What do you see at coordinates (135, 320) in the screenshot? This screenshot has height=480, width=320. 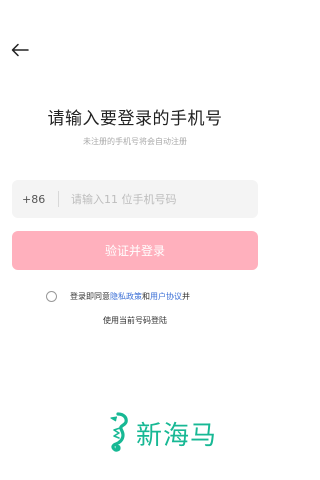 I see `agreement-text-line2: 使用当前号码登陆` at bounding box center [135, 320].